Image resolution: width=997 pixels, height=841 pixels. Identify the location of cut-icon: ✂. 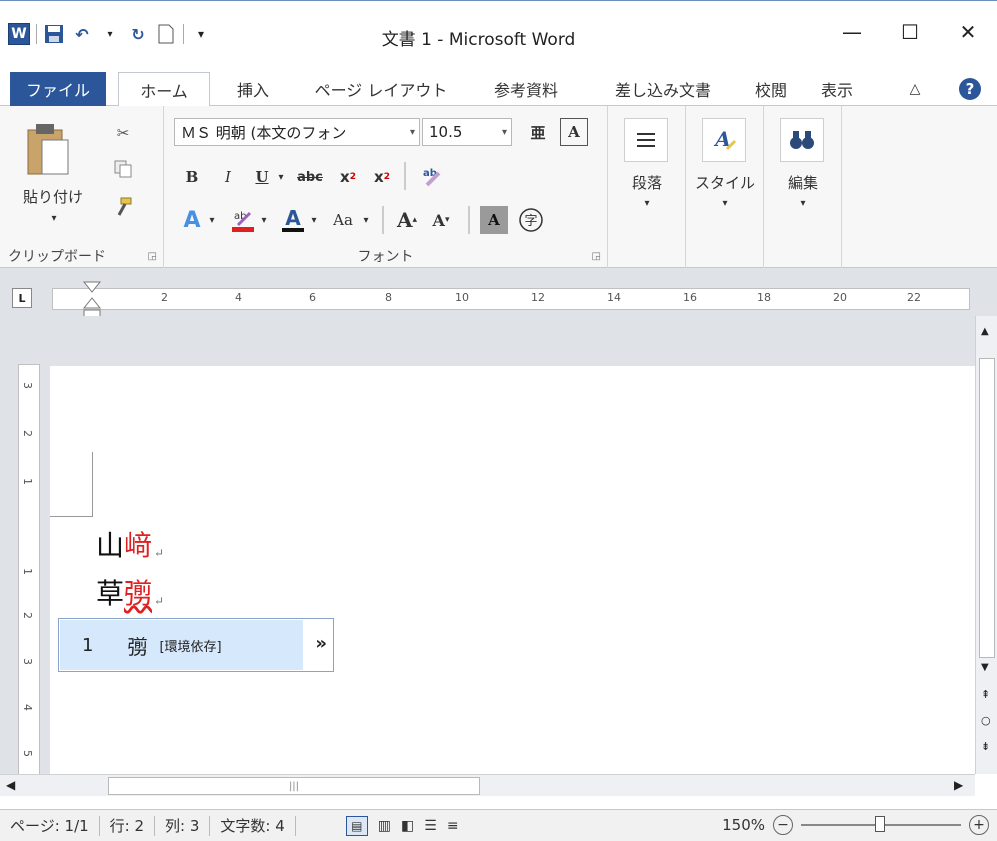
(123, 133).